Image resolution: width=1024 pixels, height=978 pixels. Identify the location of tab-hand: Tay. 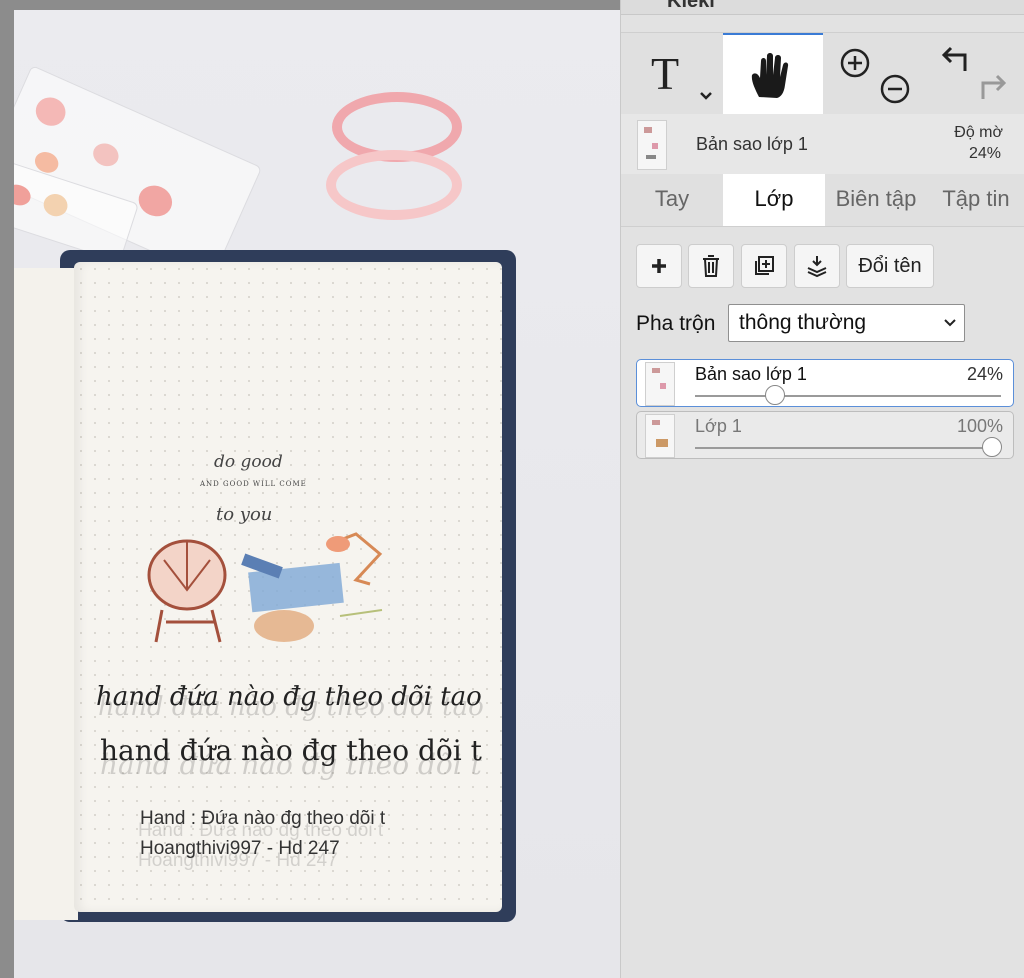
(672, 200).